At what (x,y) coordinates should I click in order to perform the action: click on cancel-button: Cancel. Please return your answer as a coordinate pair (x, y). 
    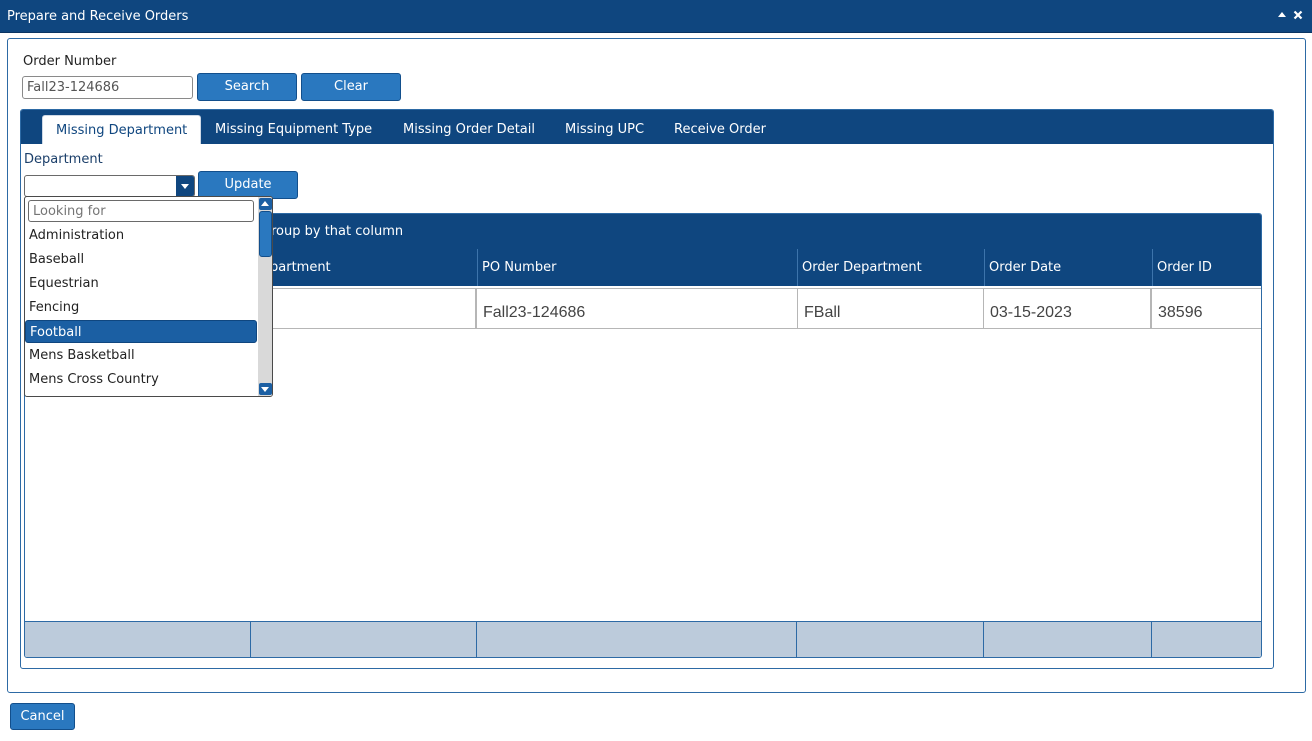
    Looking at the image, I should click on (42, 716).